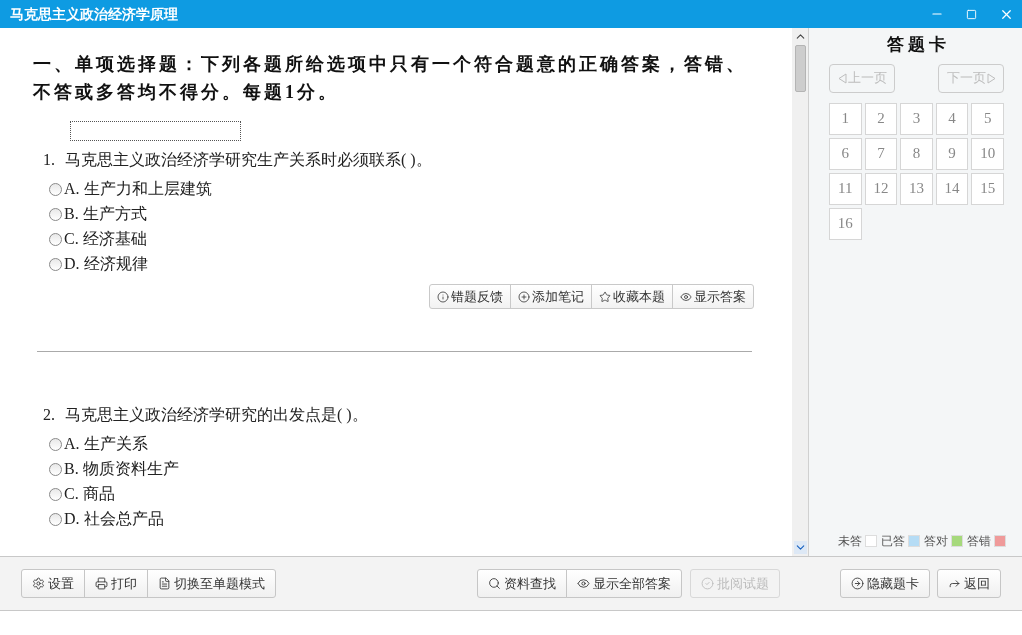 The width and height of the screenshot is (1022, 635). What do you see at coordinates (49, 159) in the screenshot?
I see `question-number: 1.` at bounding box center [49, 159].